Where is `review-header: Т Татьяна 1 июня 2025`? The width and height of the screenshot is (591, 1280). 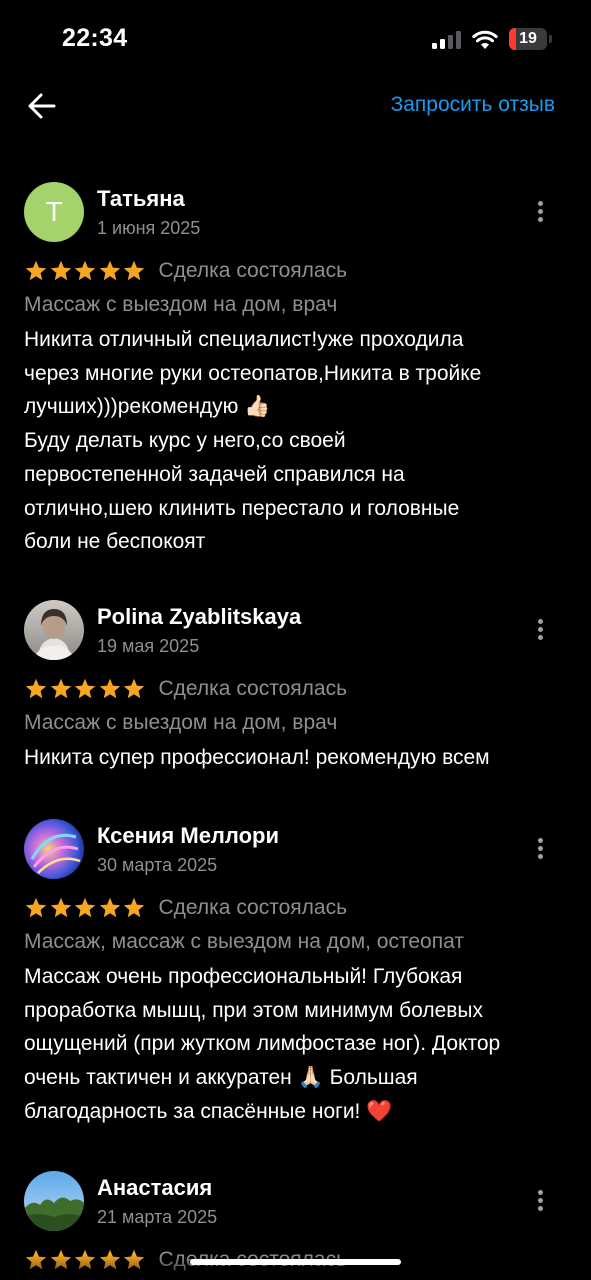 review-header: Т Татьяна 1 июня 2025 is located at coordinates (295, 213).